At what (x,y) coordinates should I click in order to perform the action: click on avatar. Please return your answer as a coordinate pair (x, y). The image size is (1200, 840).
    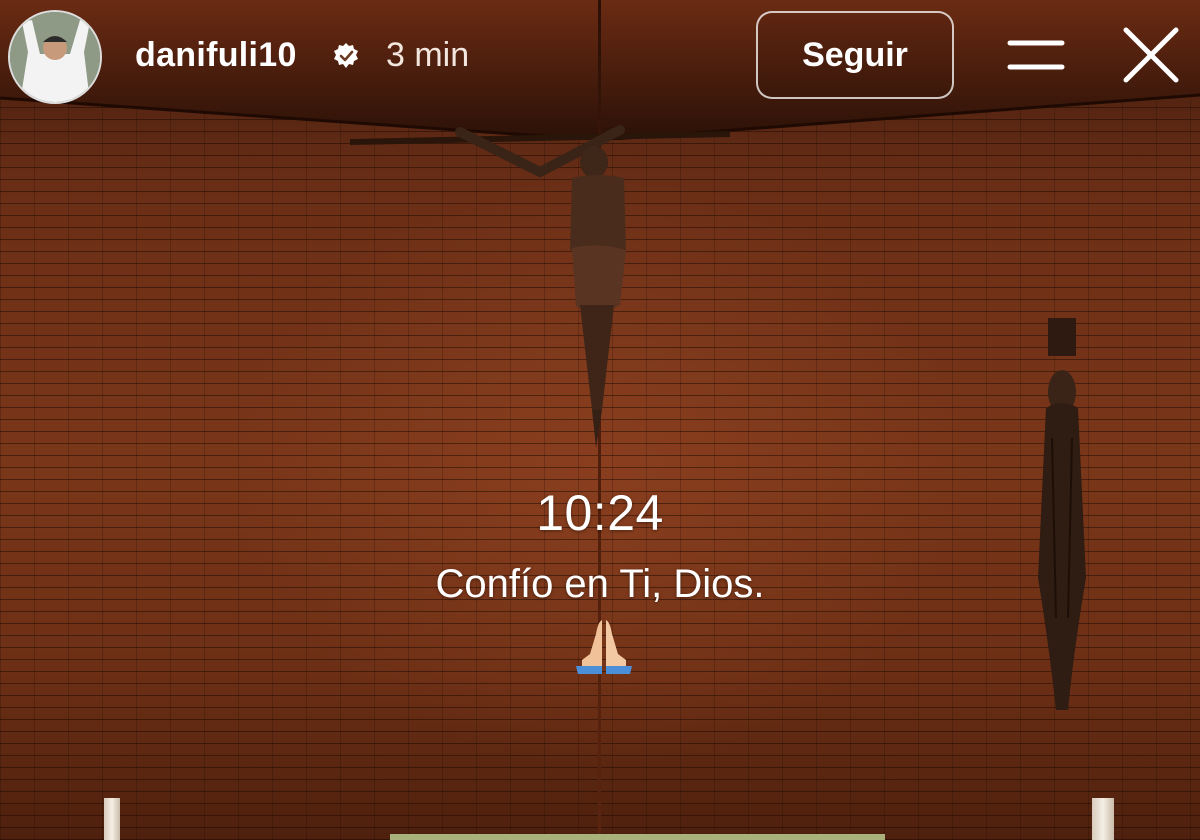
    Looking at the image, I should click on (55, 57).